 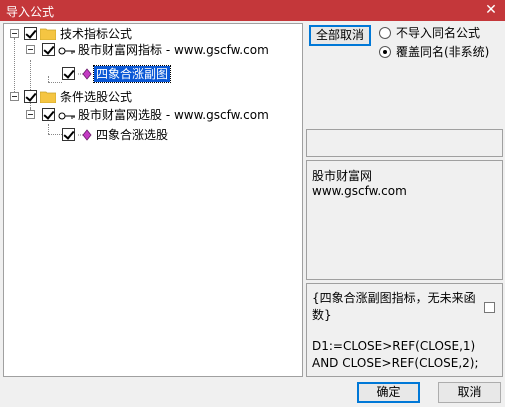 I want to click on code-line: 数}, so click(x=322, y=315).